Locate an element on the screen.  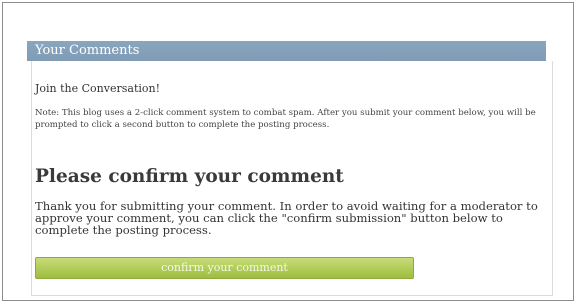
section-header: Your Comments is located at coordinates (286, 51).